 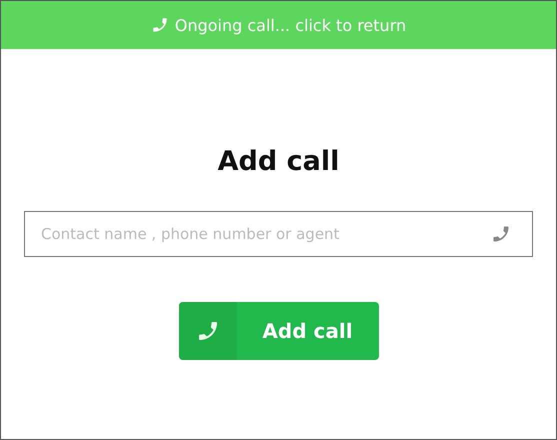 I want to click on call-banner: Ongoing call... click to return, so click(x=278, y=25).